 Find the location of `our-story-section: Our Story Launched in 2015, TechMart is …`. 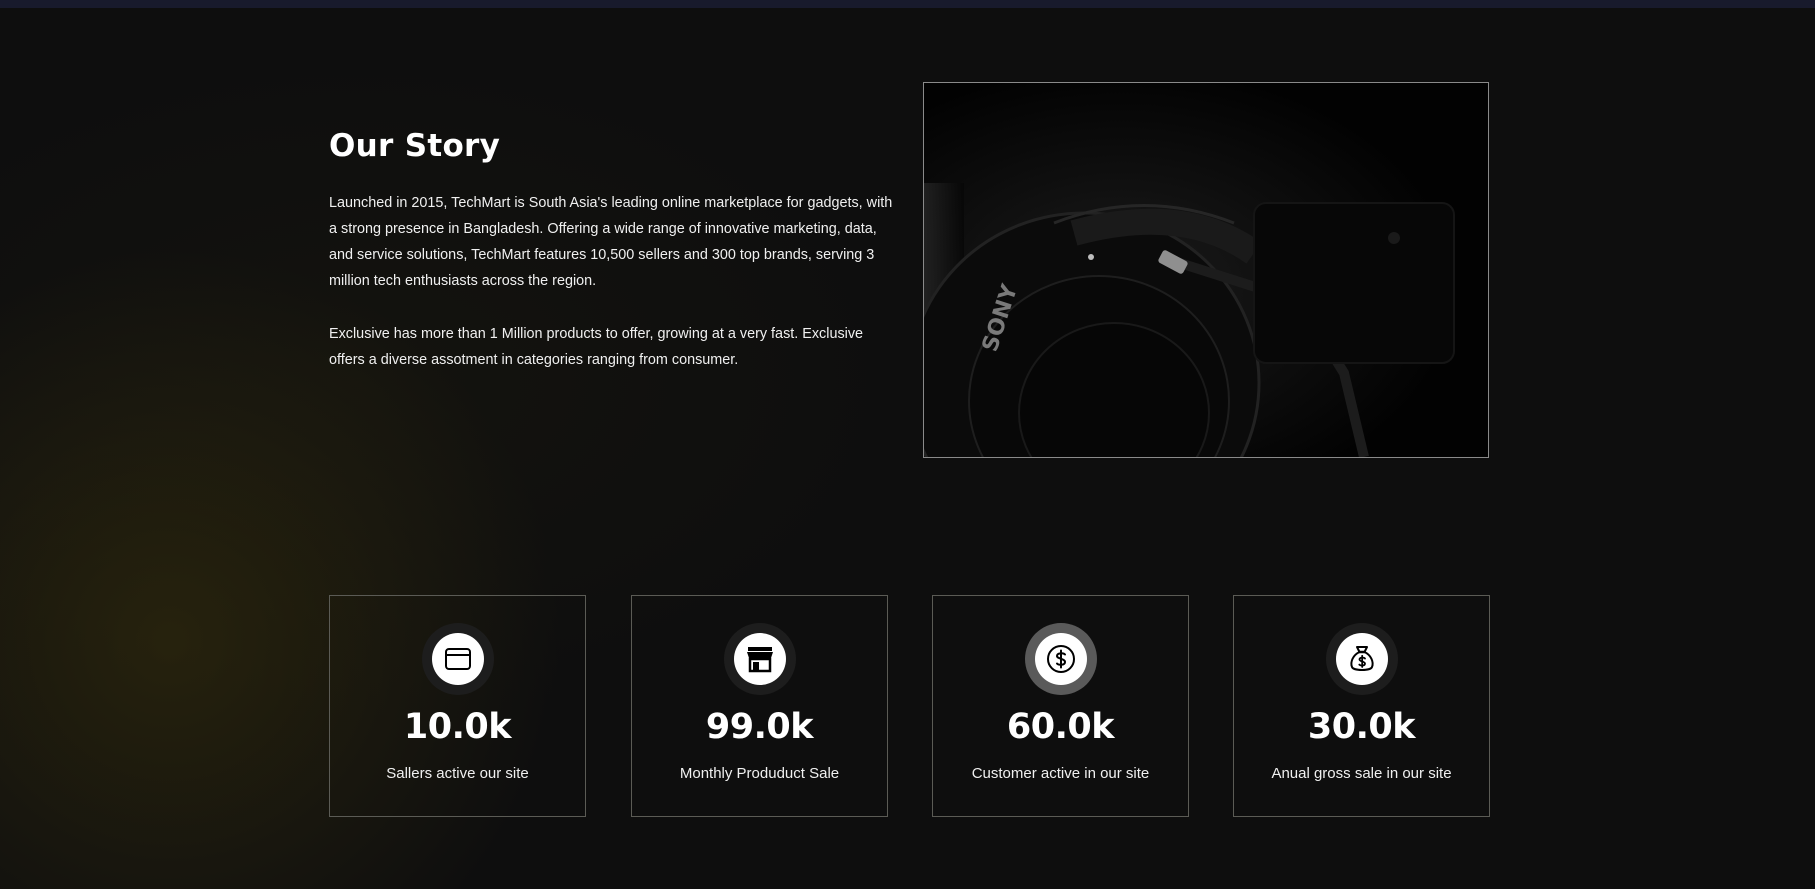

our-story-section: Our Story Launched in 2015, TechMart is … is located at coordinates (614, 247).